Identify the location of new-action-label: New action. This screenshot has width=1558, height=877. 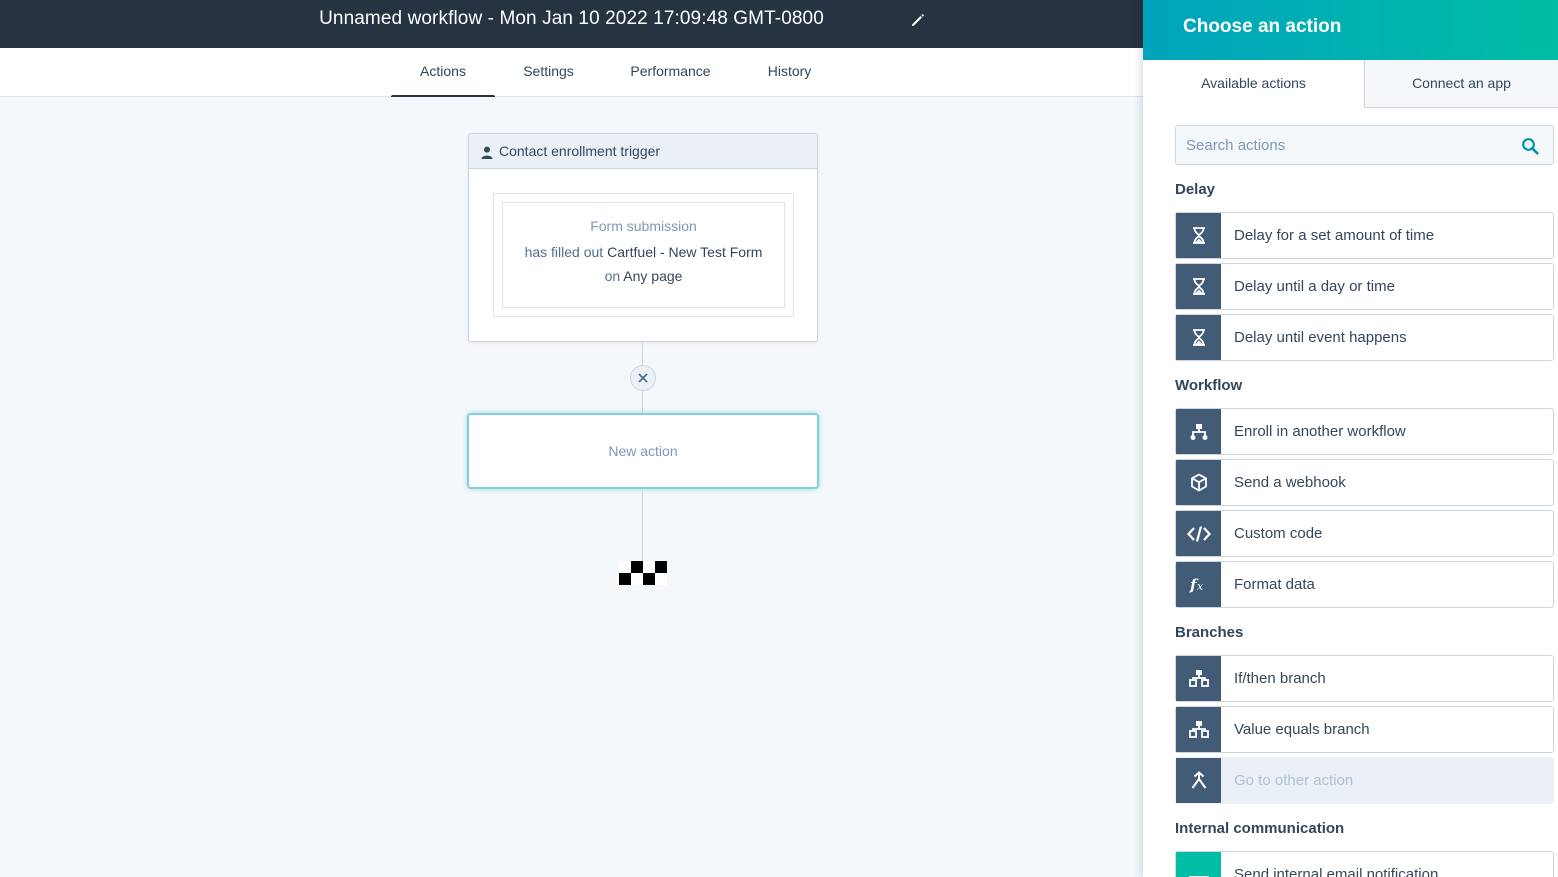
(643, 451).